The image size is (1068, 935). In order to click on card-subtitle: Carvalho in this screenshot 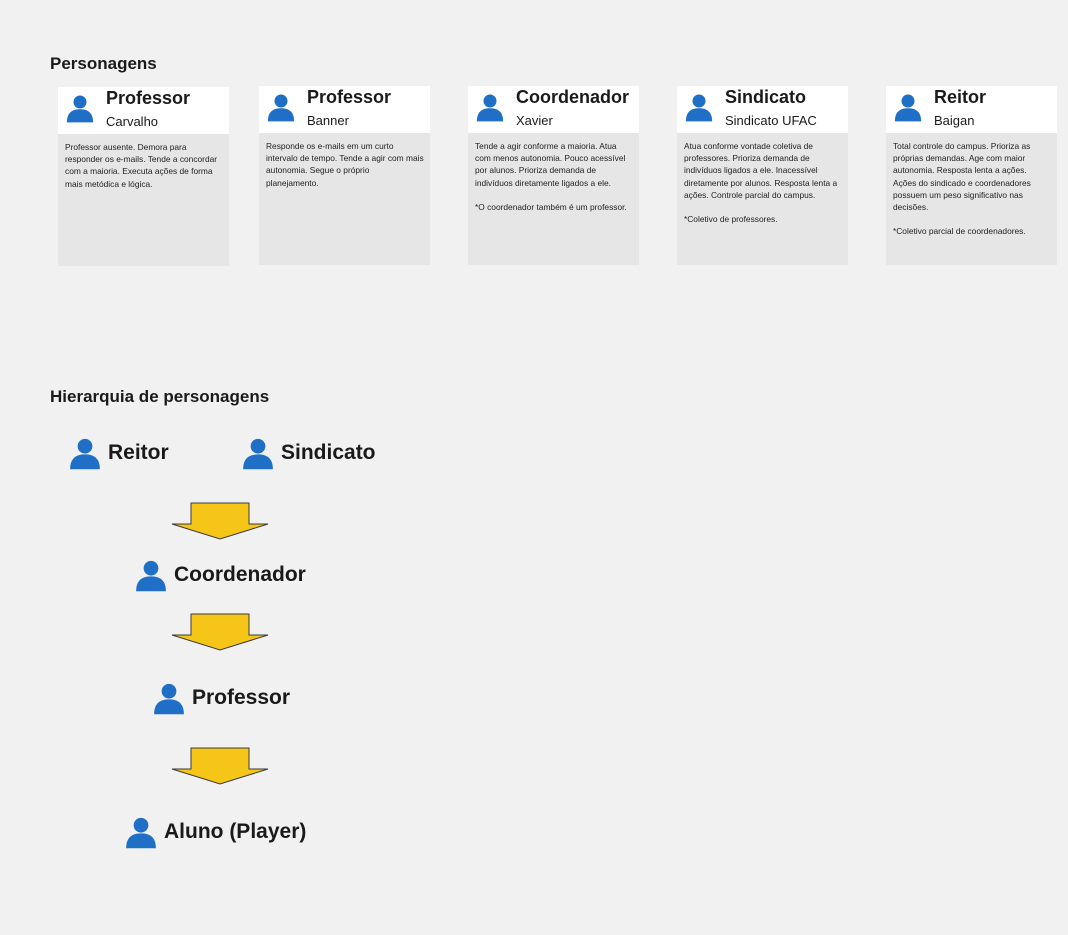, I will do `click(132, 121)`.